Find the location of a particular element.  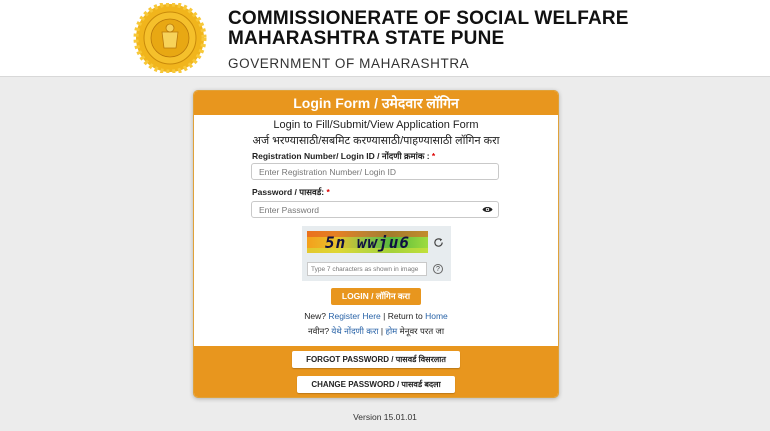

captcha-input: Type 7 characters as shown in image is located at coordinates (367, 269).